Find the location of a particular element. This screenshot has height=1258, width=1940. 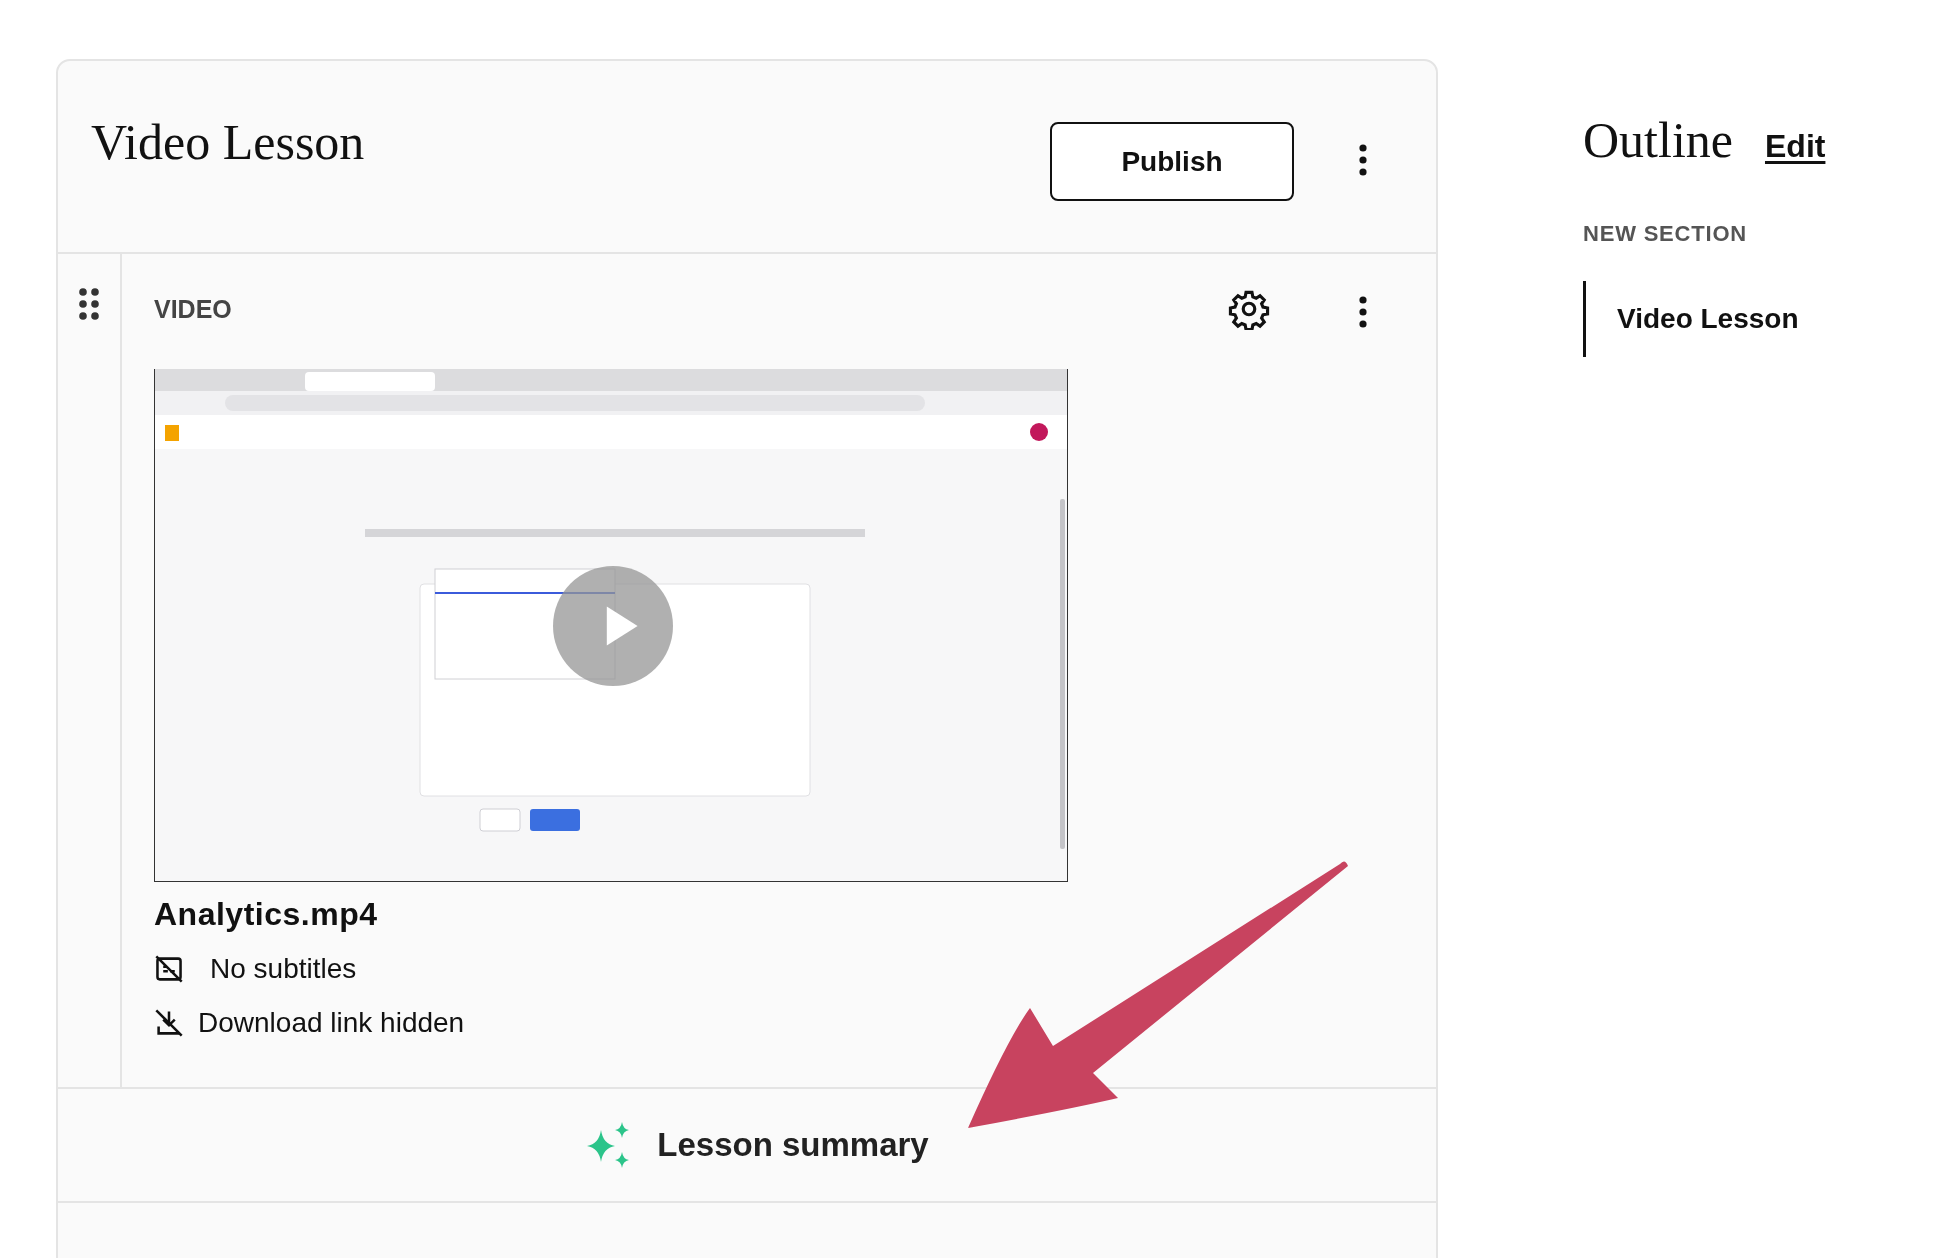

outline-item: Video Lesson is located at coordinates (1704, 319).